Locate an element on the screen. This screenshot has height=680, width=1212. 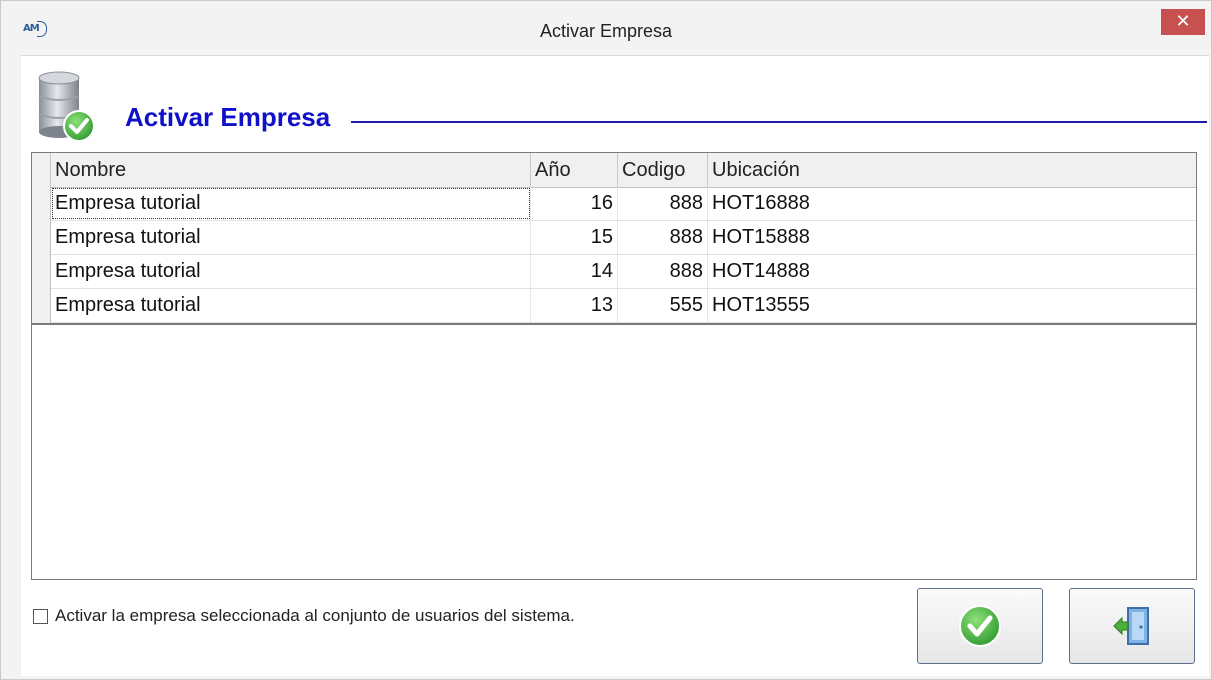
column-header-nombre: Nombre is located at coordinates (291, 170).